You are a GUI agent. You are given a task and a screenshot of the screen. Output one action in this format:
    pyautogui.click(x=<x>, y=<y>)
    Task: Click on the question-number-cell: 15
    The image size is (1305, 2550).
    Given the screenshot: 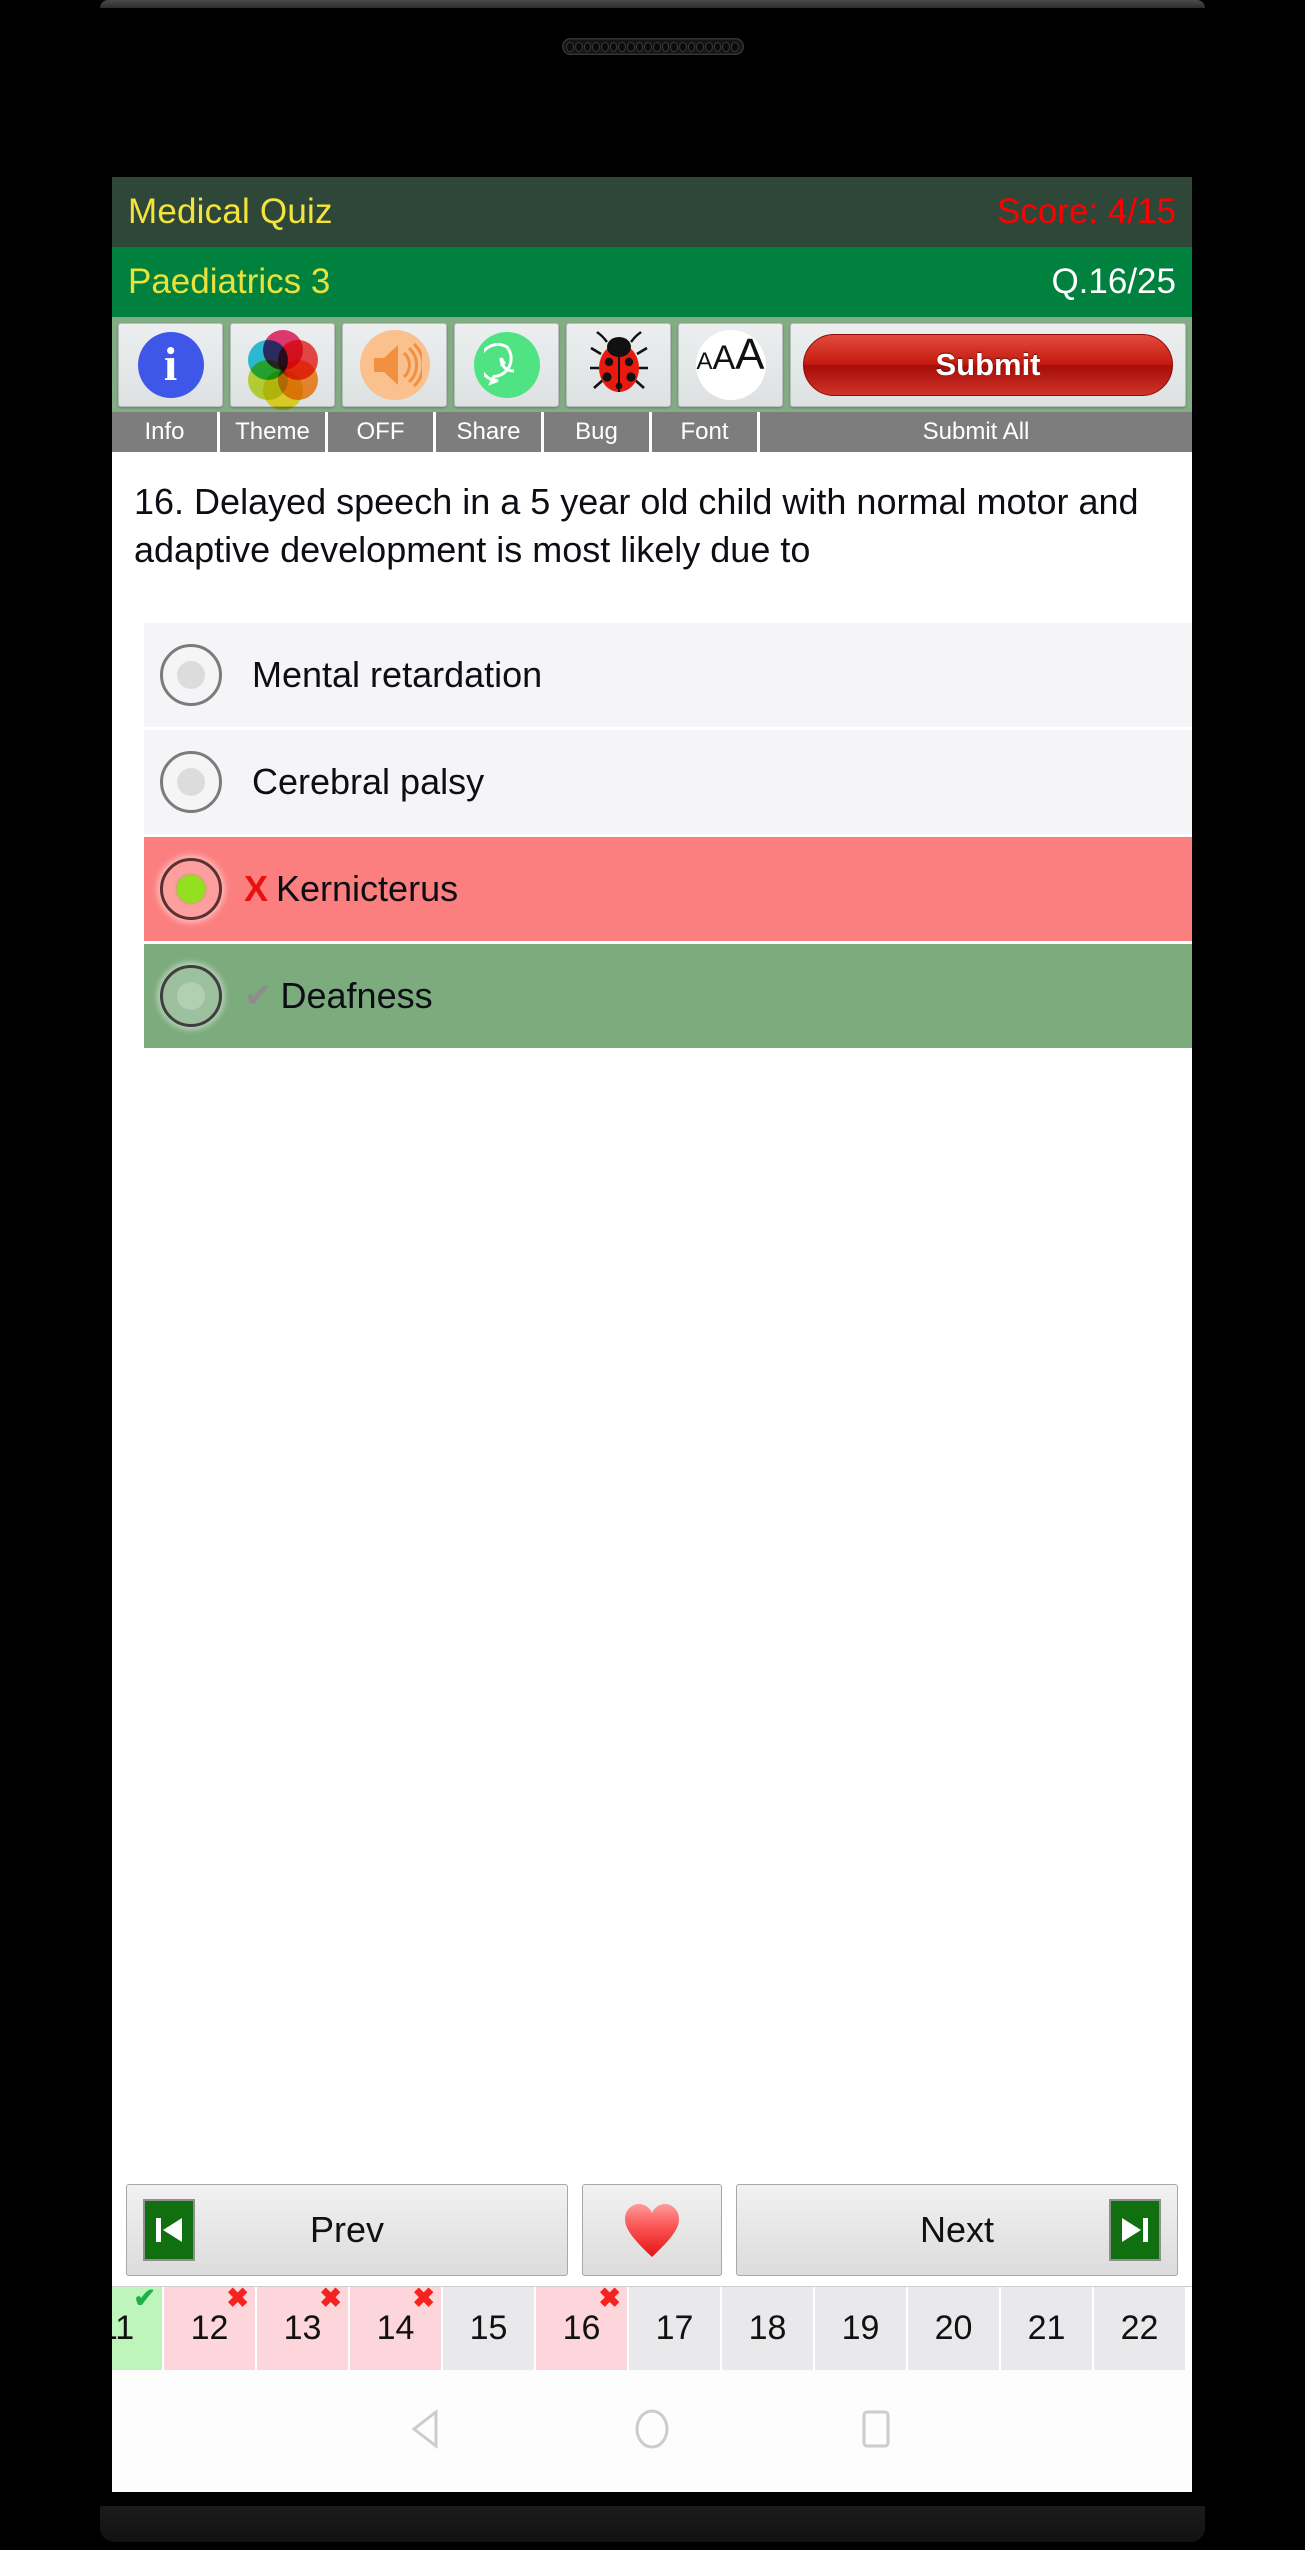 What is the action you would take?
    pyautogui.click(x=489, y=2328)
    